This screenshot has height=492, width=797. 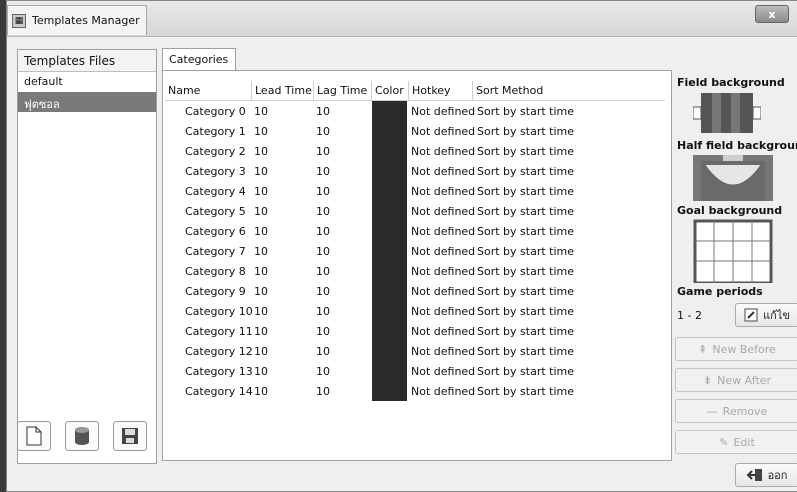 I want to click on remove-button: — Remove, so click(x=736, y=411).